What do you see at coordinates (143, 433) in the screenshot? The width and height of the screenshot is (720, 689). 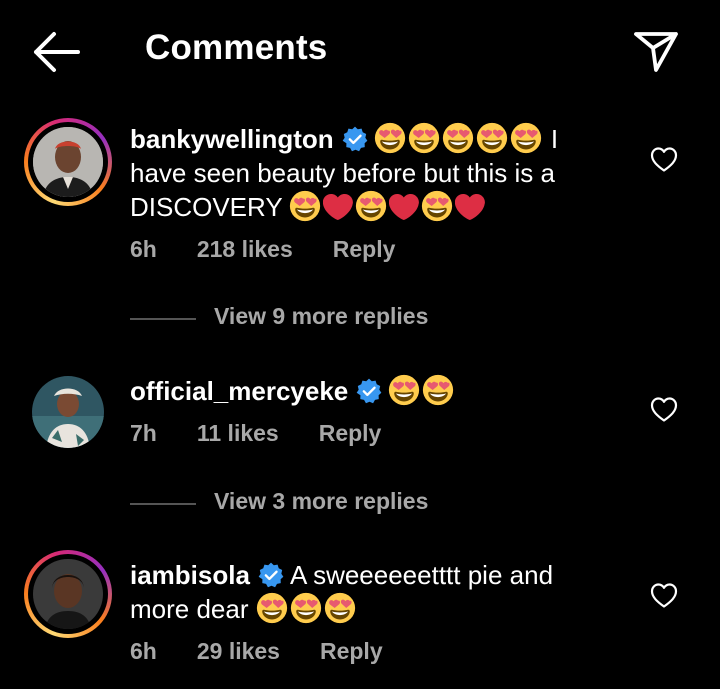 I see `comment-time: 7h` at bounding box center [143, 433].